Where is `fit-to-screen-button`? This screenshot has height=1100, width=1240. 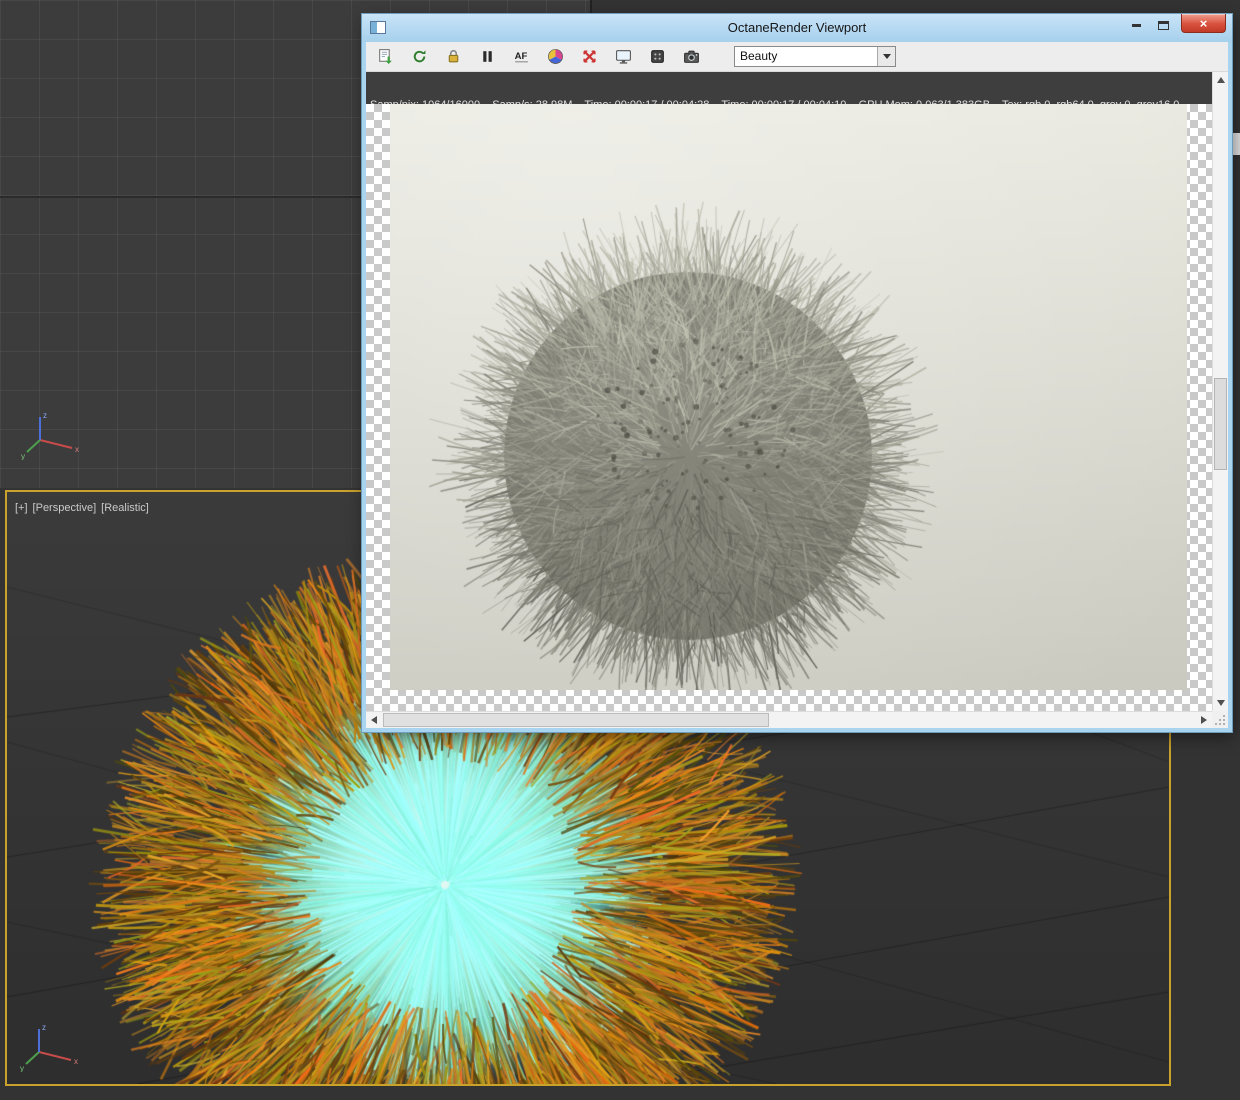
fit-to-screen-button is located at coordinates (623, 57).